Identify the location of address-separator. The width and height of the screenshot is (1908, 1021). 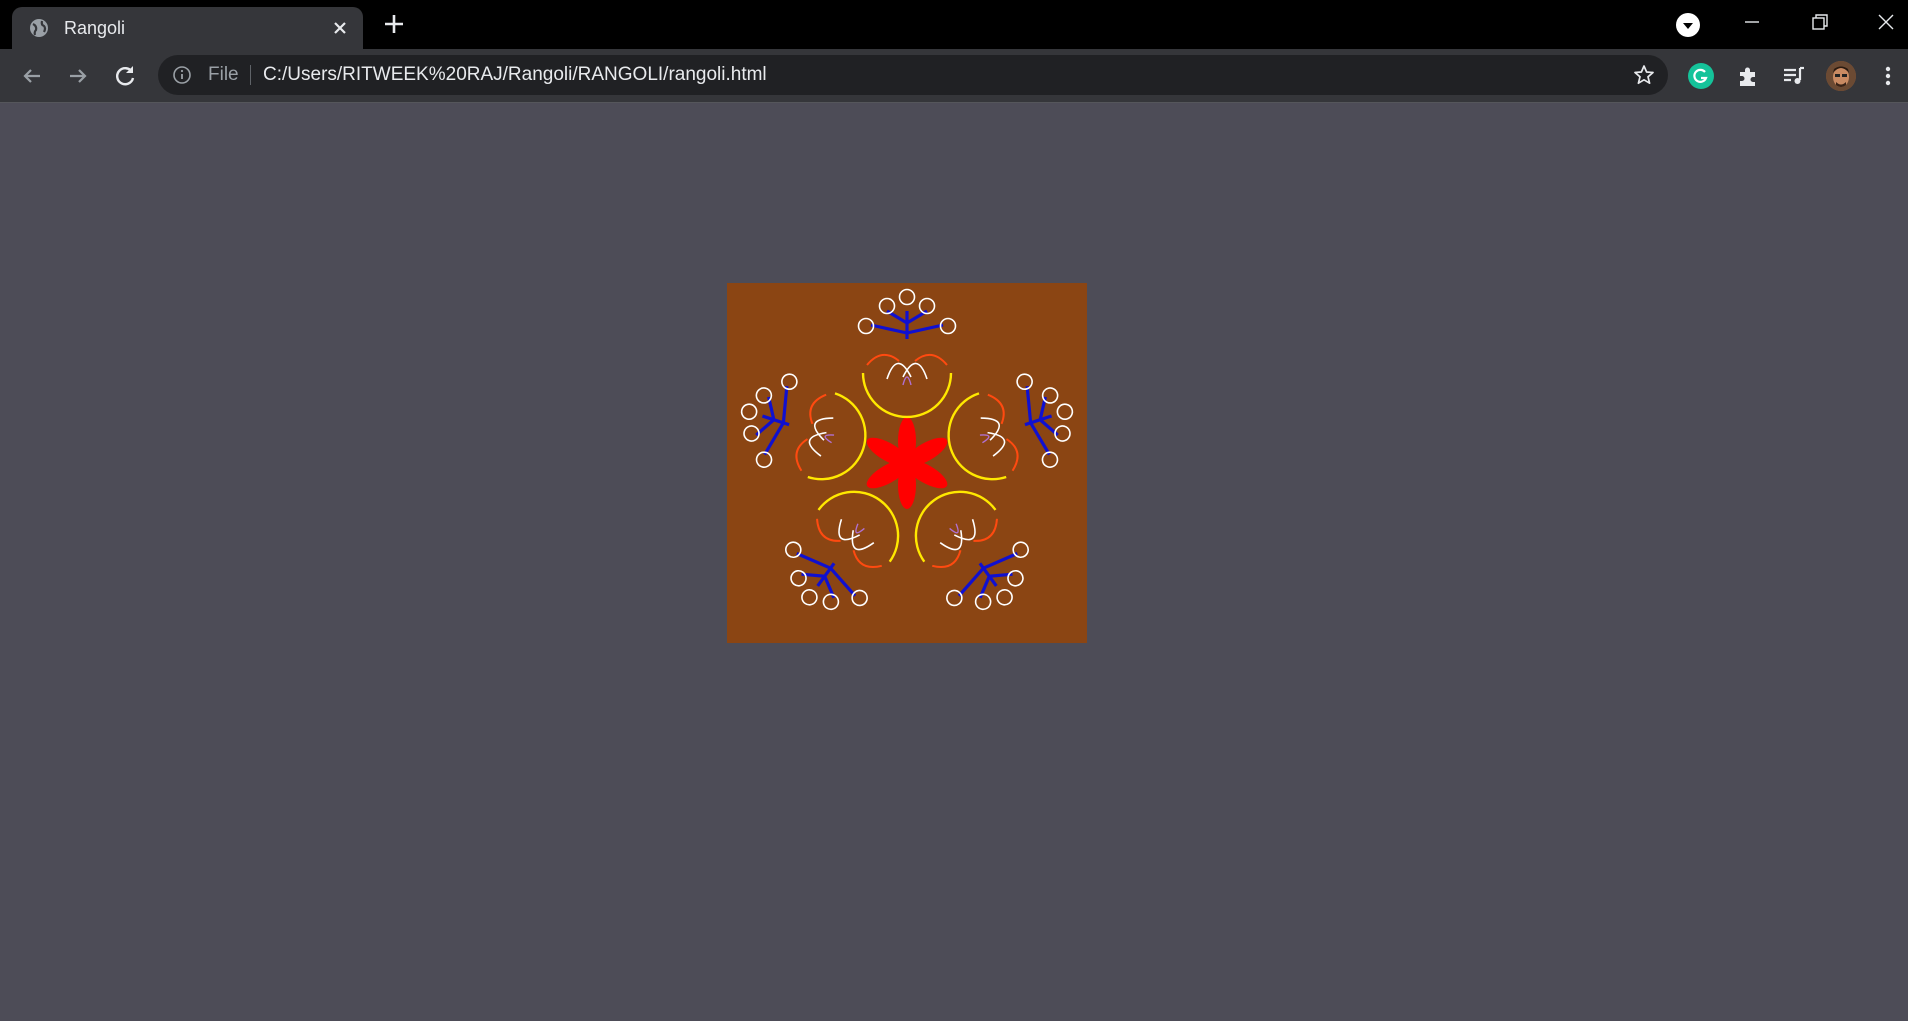
(250, 75).